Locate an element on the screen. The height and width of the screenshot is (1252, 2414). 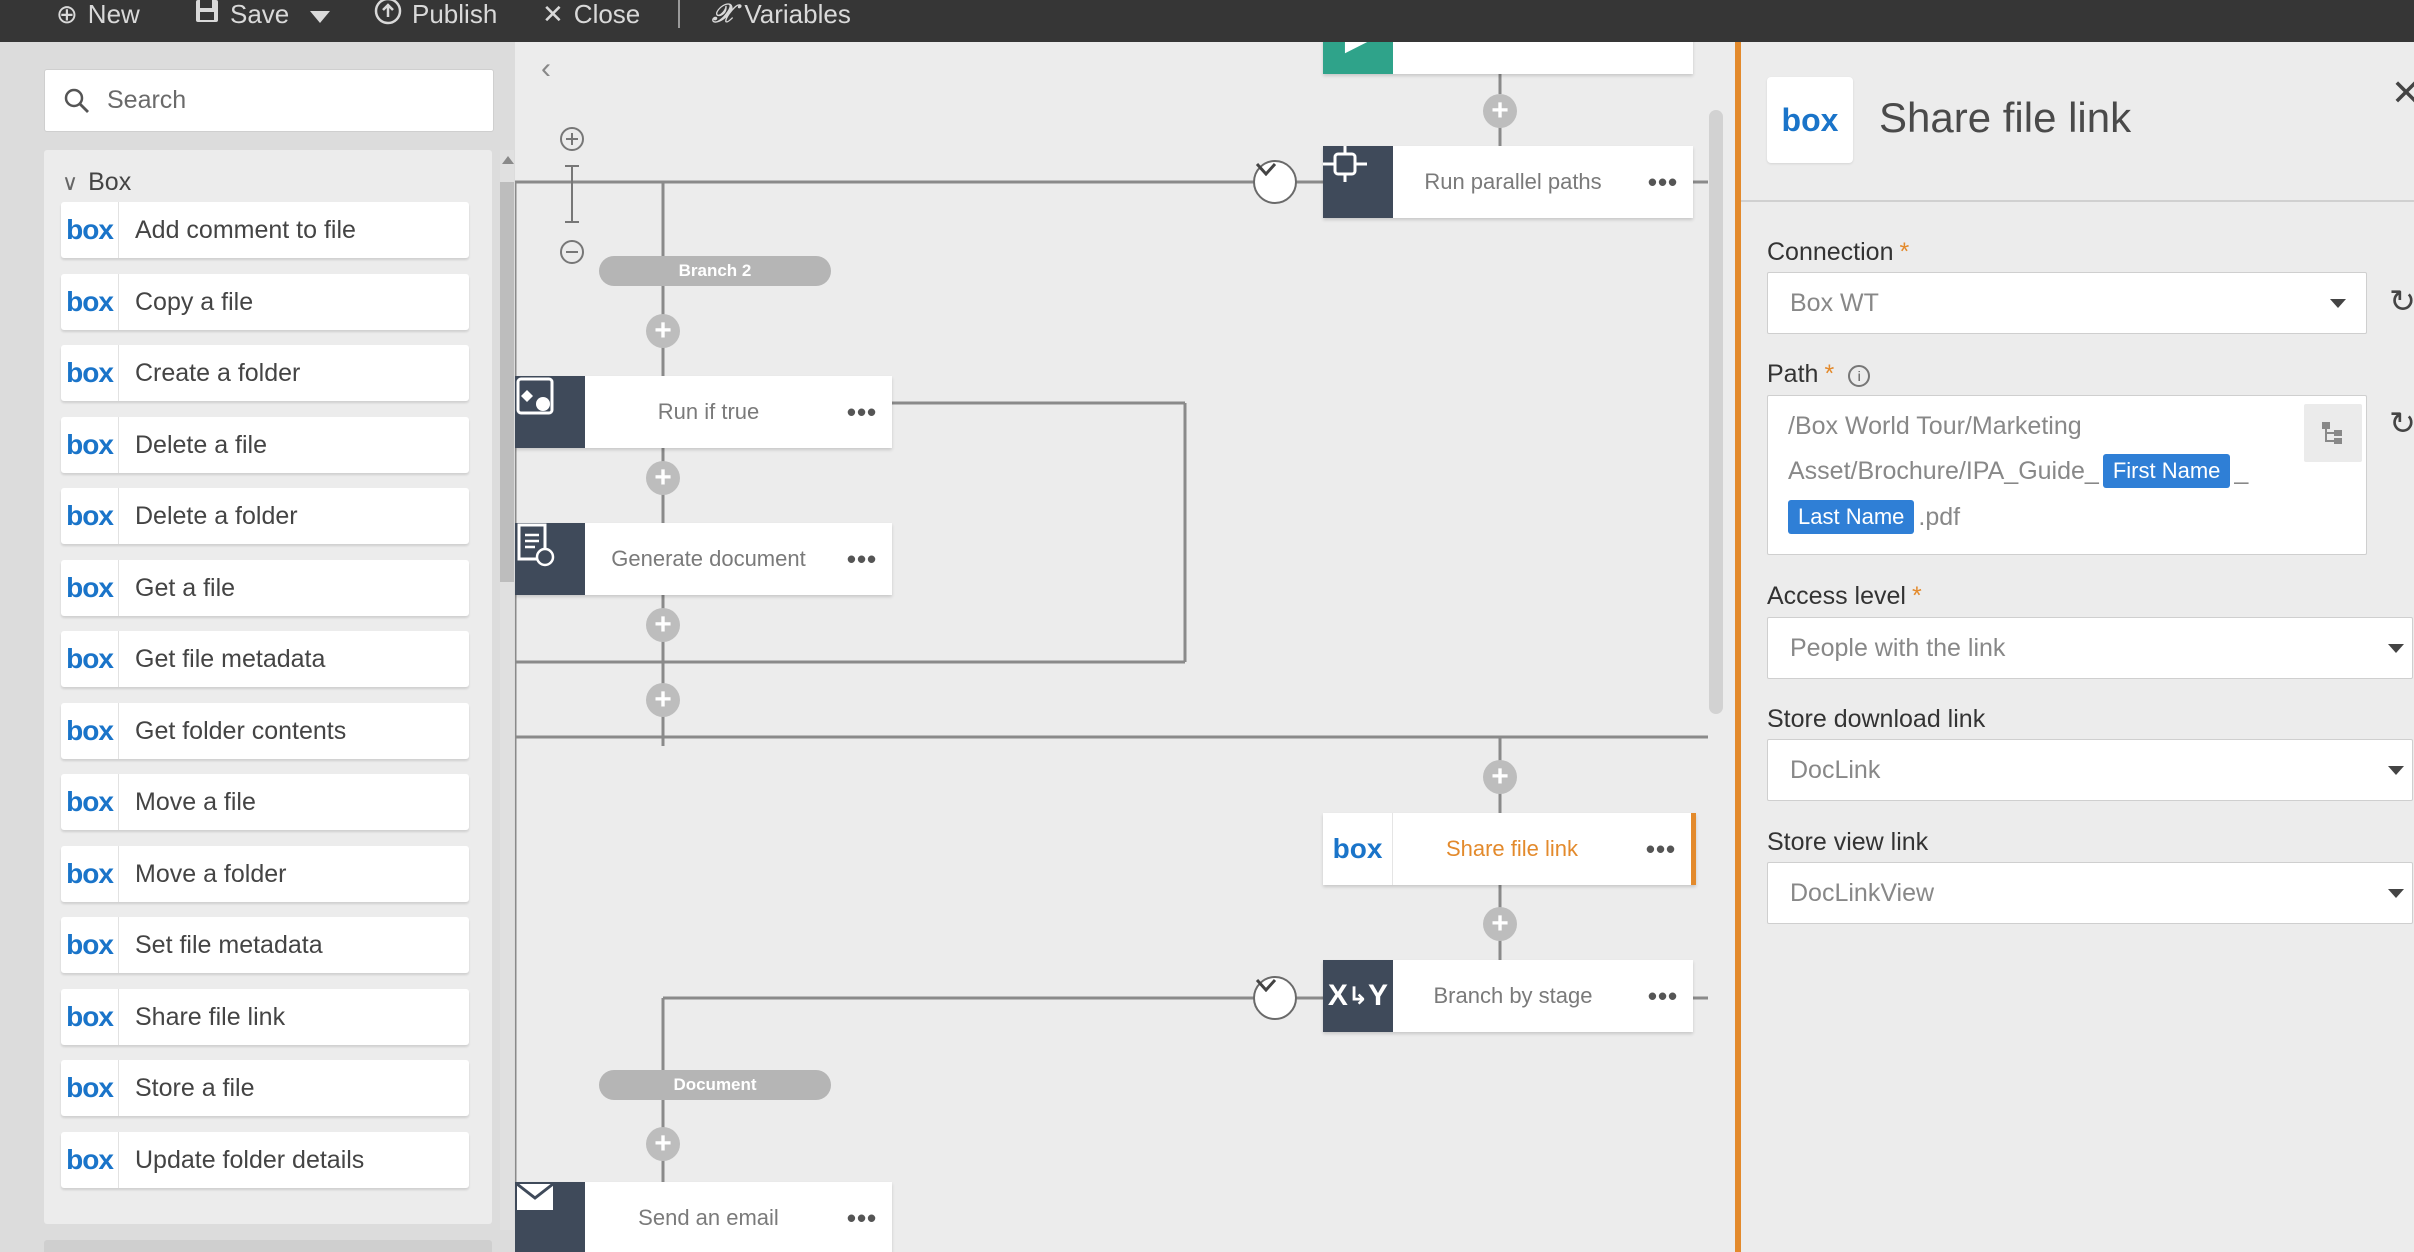
action-item: box Delete a folder is located at coordinates (265, 516).